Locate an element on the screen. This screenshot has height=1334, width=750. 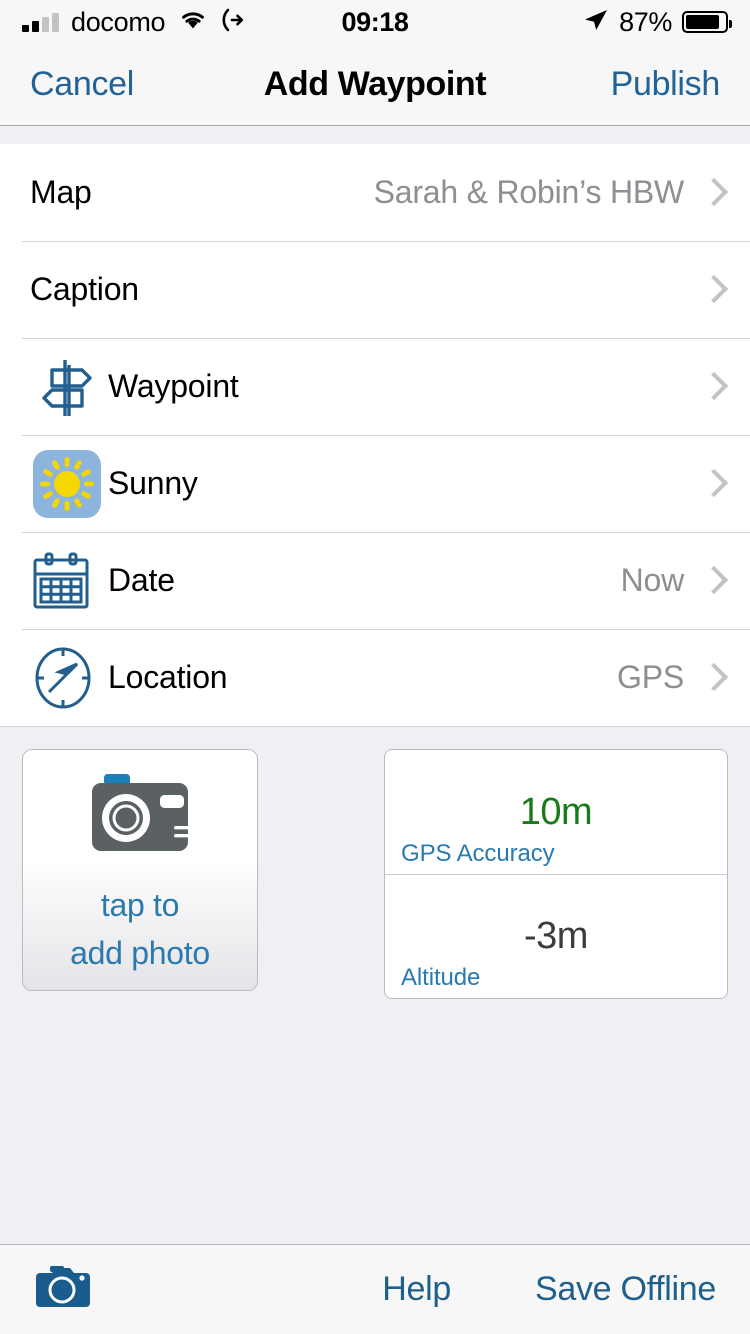
status-bar-left: docomo is located at coordinates (134, 22).